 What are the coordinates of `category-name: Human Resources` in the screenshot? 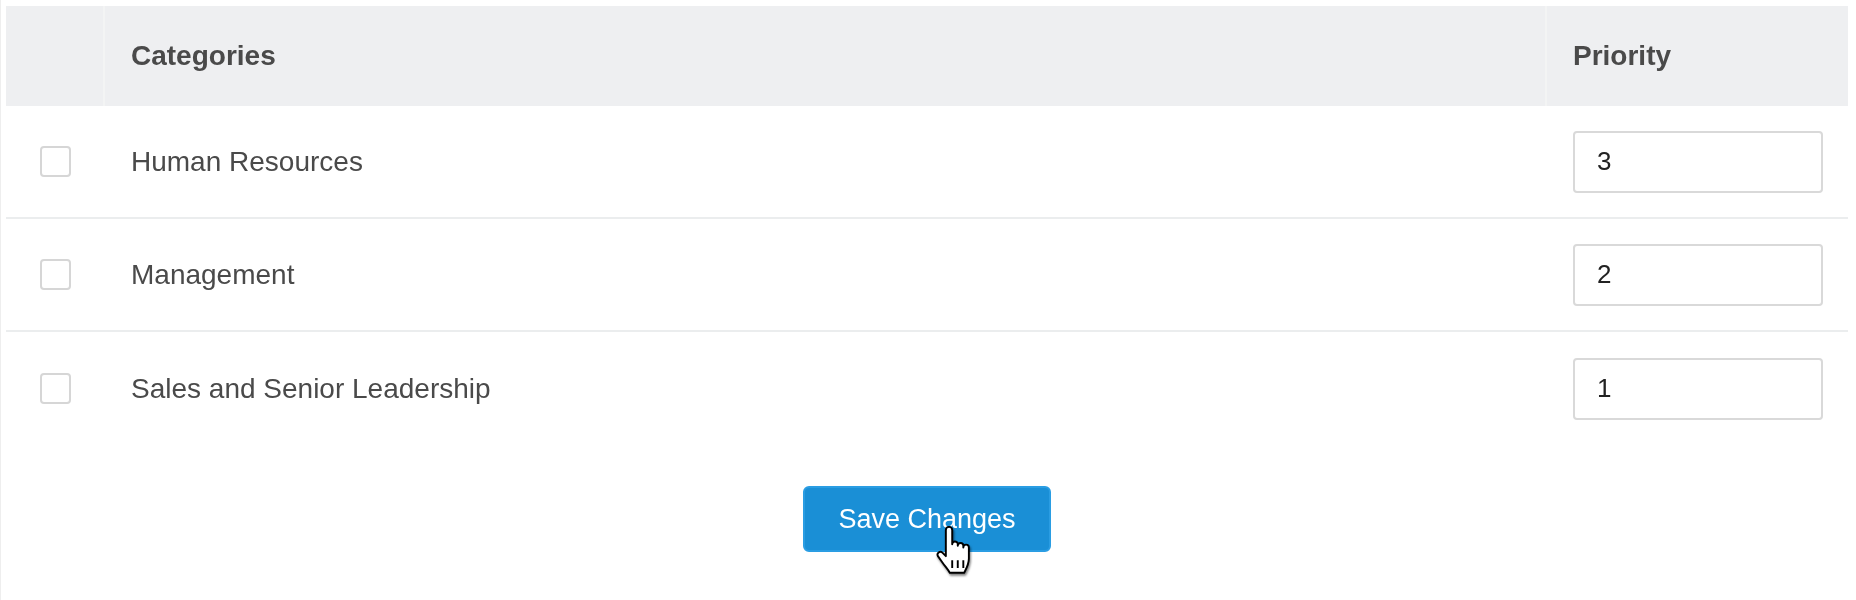 It's located at (247, 161).